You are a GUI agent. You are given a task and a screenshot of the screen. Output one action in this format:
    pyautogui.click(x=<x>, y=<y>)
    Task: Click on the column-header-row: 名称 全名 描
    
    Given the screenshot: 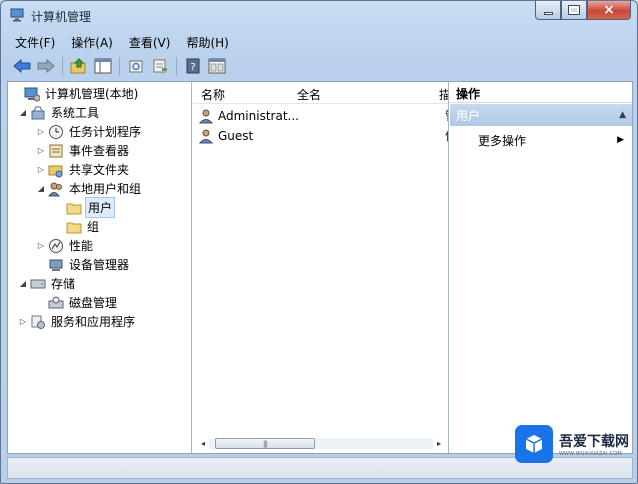 What is the action you would take?
    pyautogui.click(x=320, y=93)
    